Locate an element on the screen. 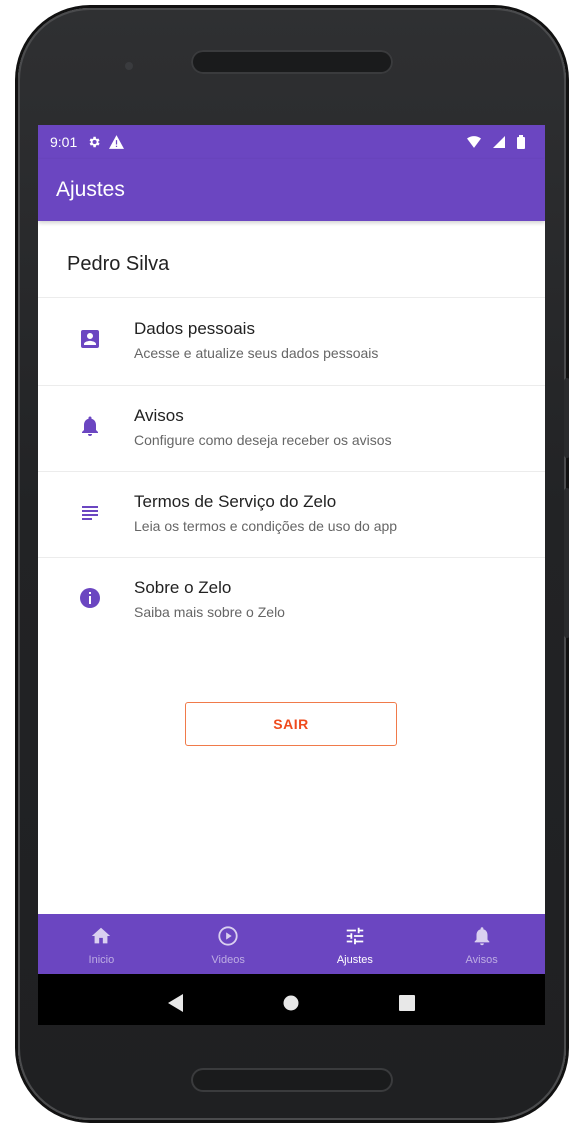 The image size is (569, 1128). home-circle-icon is located at coordinates (291, 1003).